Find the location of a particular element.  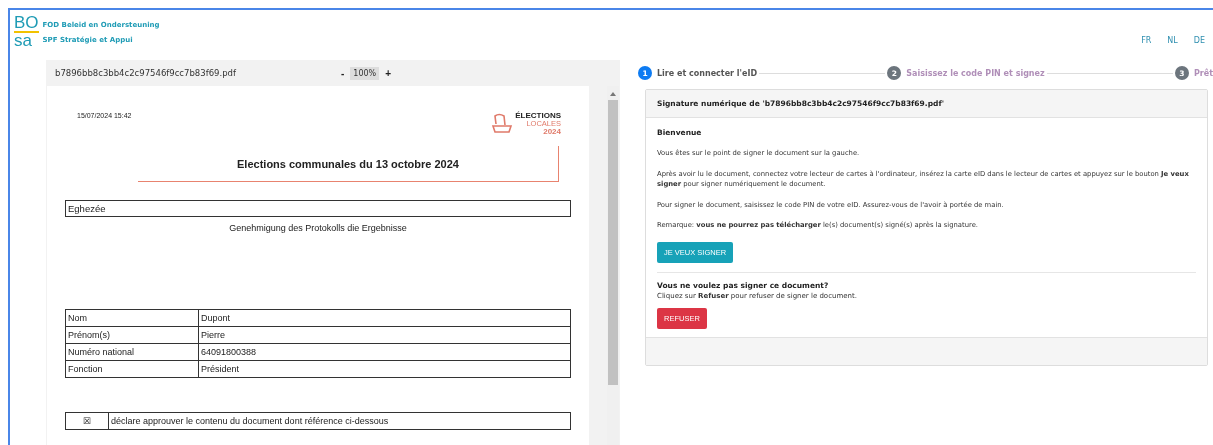

ballot-box-icon is located at coordinates (502, 123).